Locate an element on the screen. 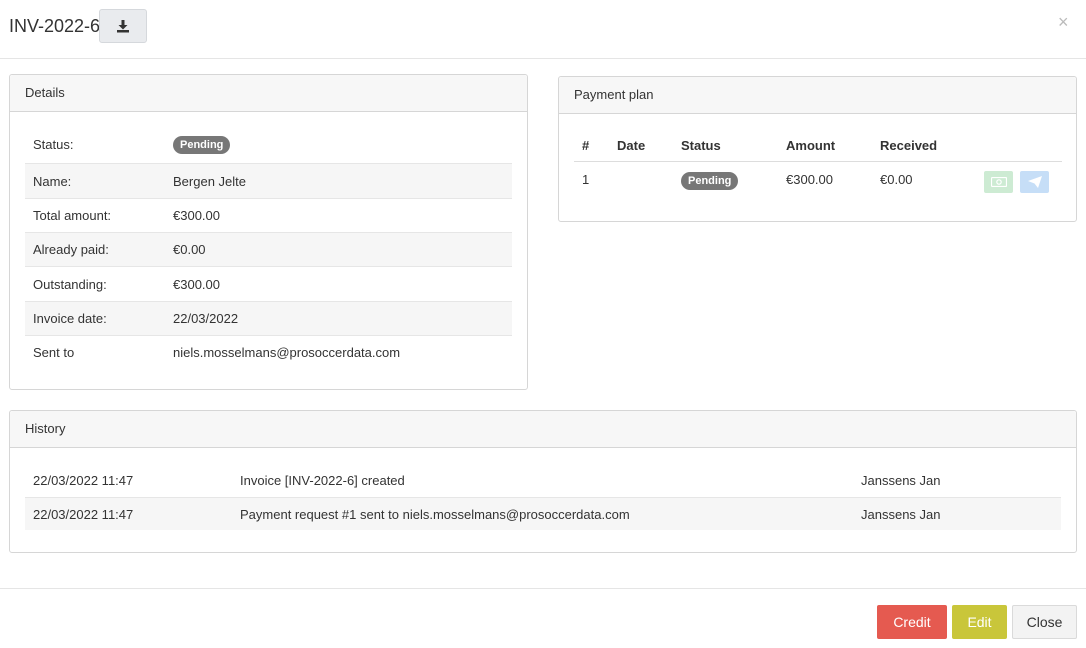  money-icon is located at coordinates (998, 182).